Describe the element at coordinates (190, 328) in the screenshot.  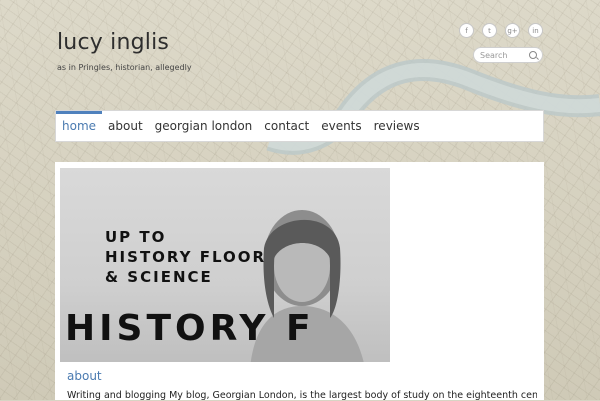
I see `sign-text-4: HISTORY F` at that location.